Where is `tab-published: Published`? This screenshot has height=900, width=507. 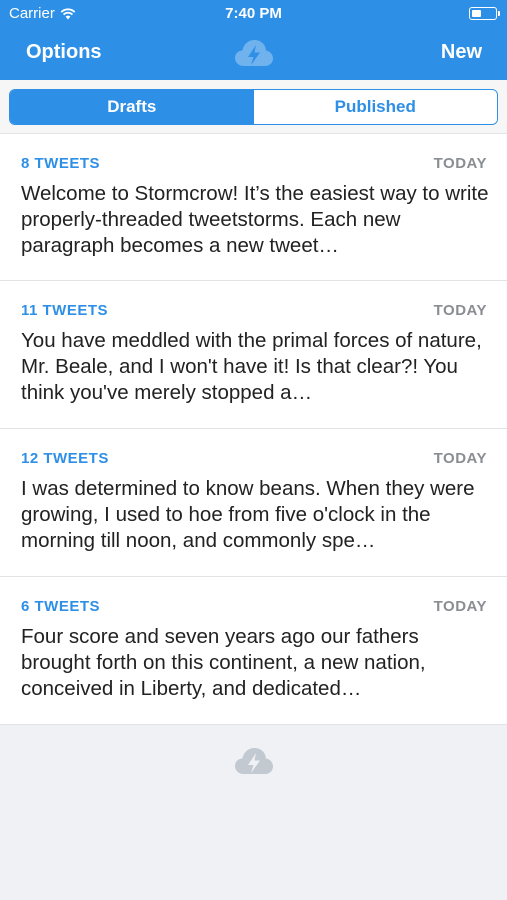
tab-published: Published is located at coordinates (375, 107).